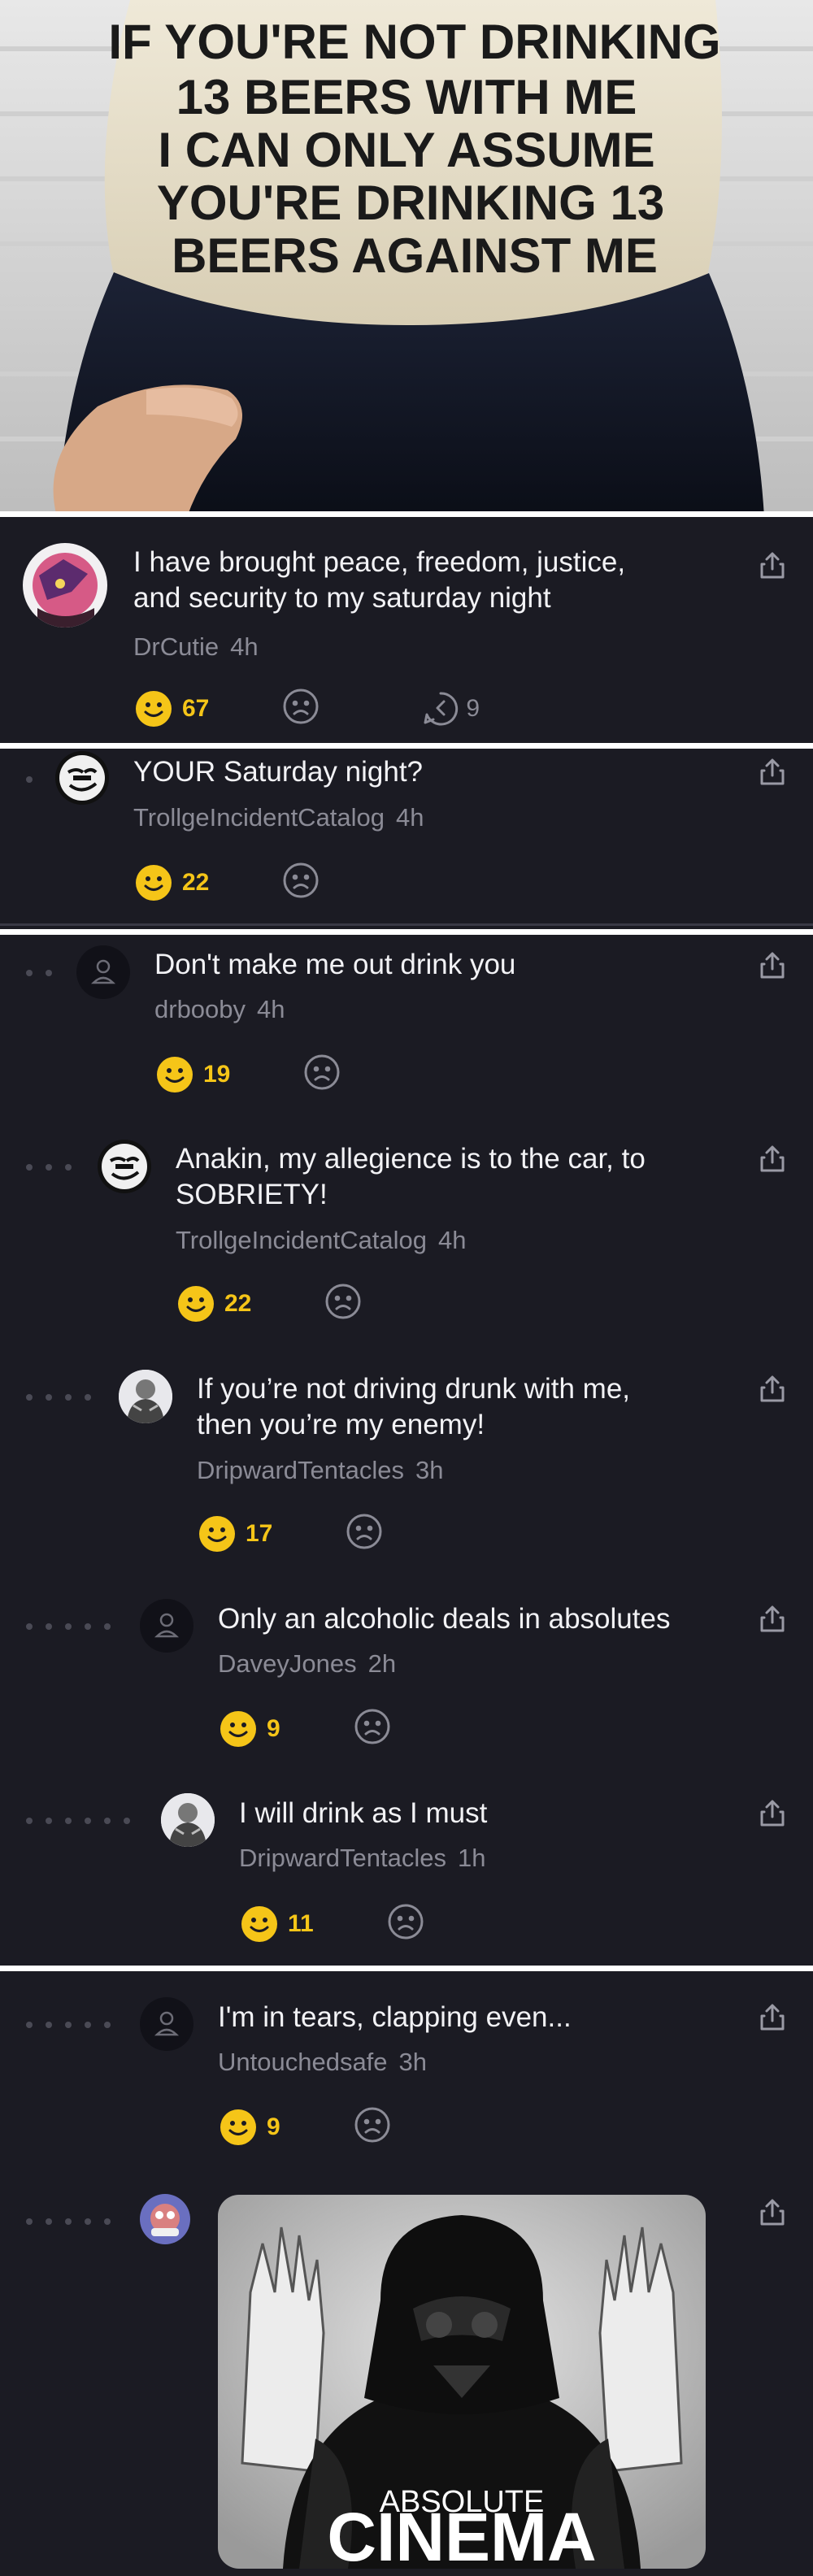  What do you see at coordinates (200, 1009) in the screenshot?
I see `comment-author: drbooby` at bounding box center [200, 1009].